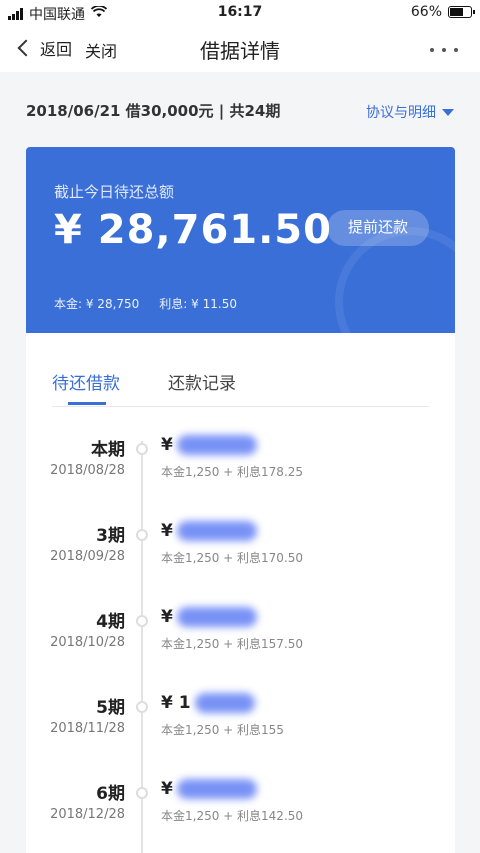 This screenshot has height=853, width=480. What do you see at coordinates (222, 730) in the screenshot?
I see `installment-breakdown: 本金1,250 + 利息155` at bounding box center [222, 730].